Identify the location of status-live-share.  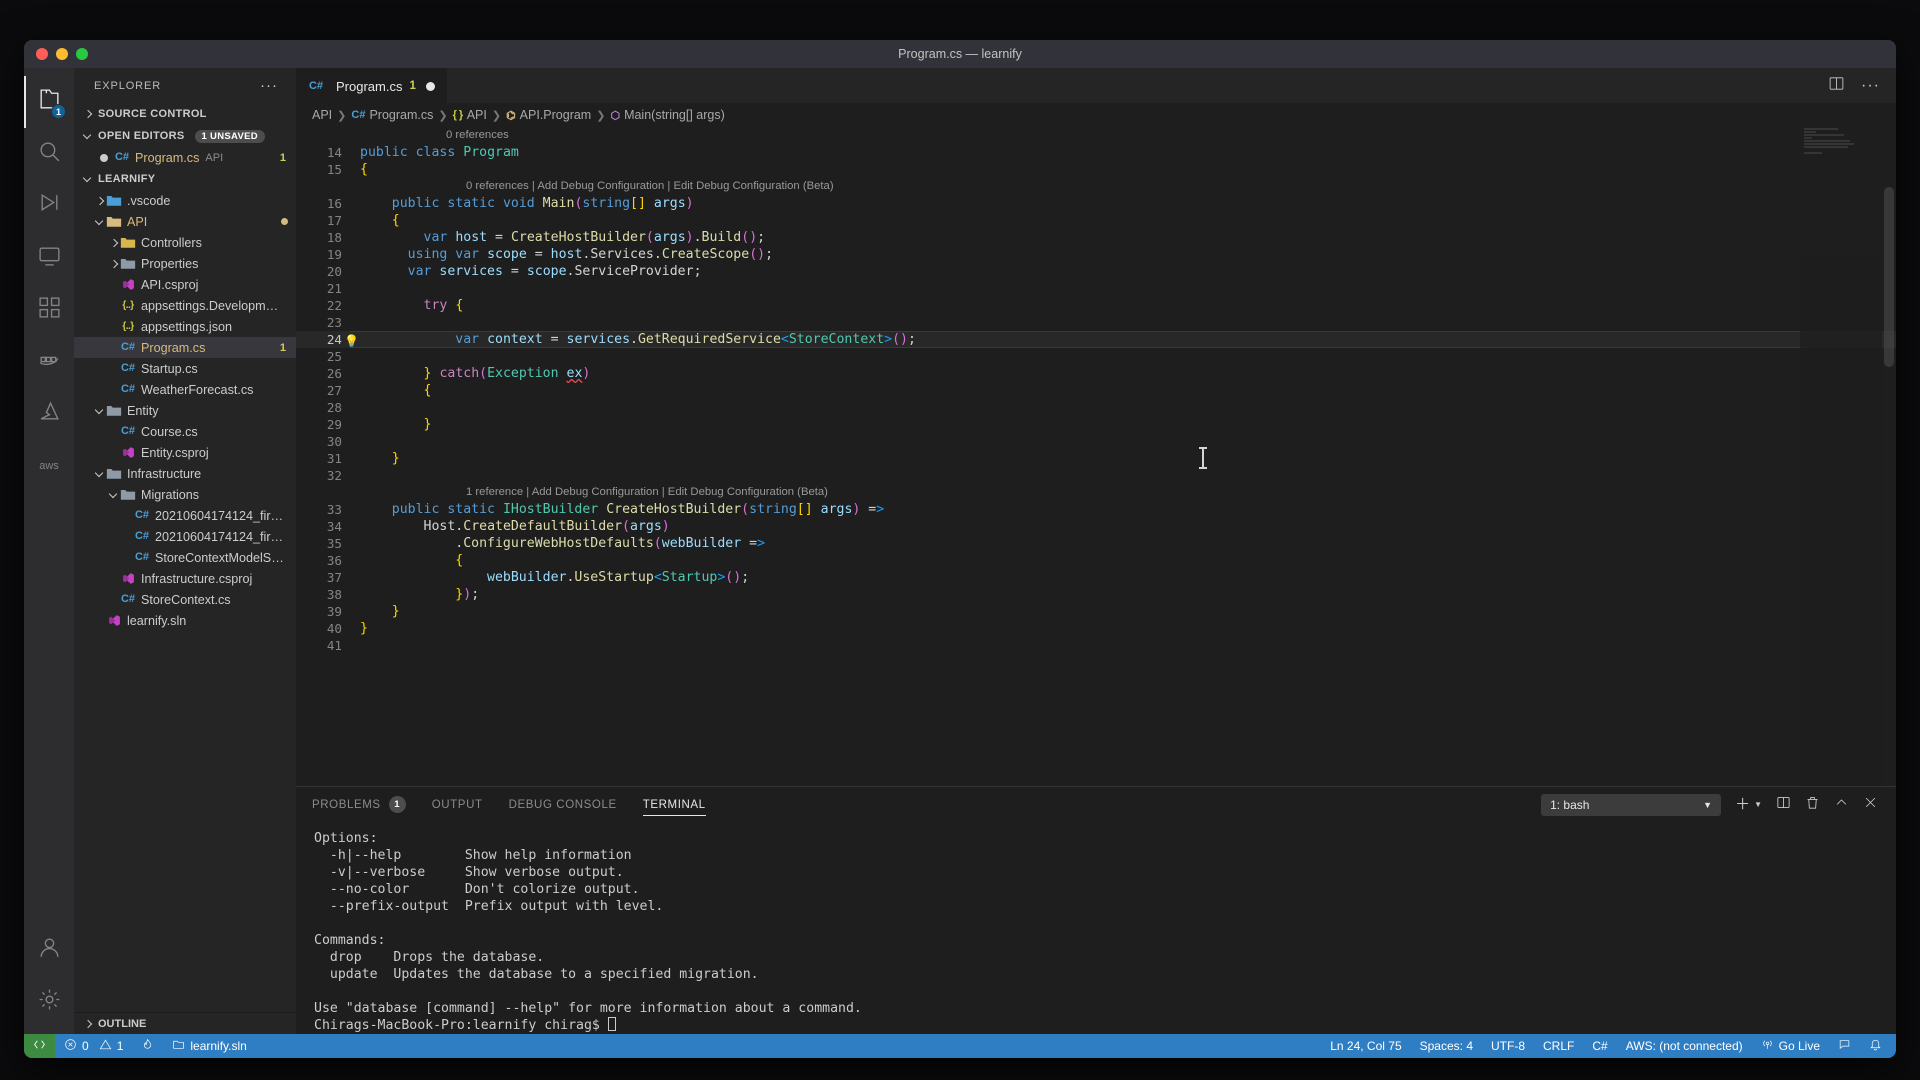
(147, 1046).